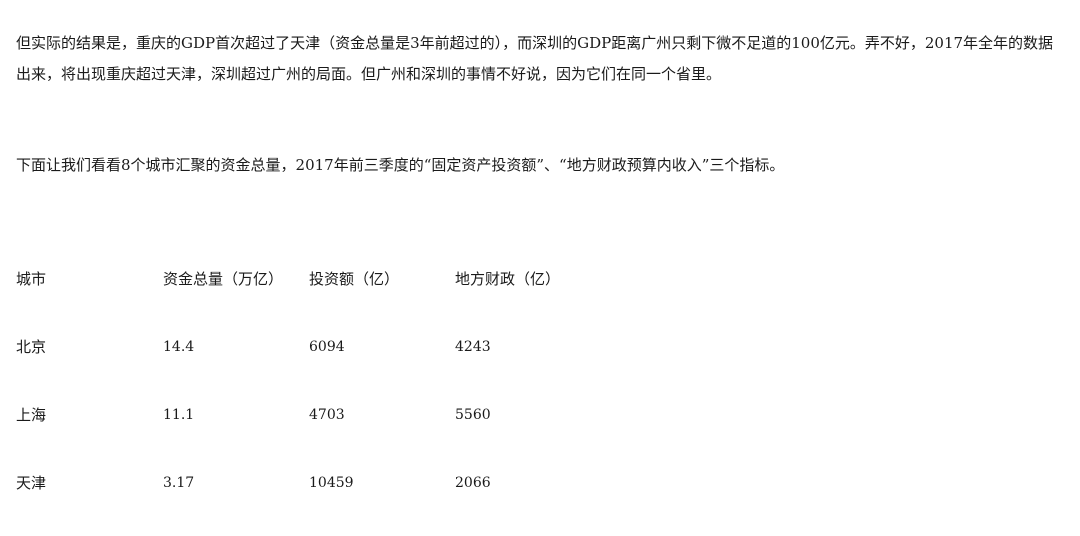 The width and height of the screenshot is (1080, 536). I want to click on cell-investment: 6094, so click(327, 347).